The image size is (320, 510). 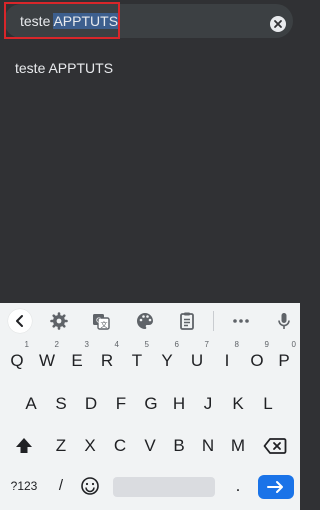 What do you see at coordinates (266, 344) in the screenshot?
I see `key-hint: 9` at bounding box center [266, 344].